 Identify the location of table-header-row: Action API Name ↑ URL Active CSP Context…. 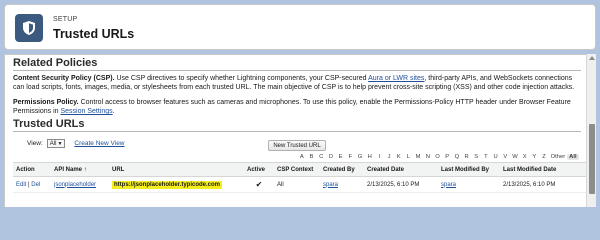
(300, 169).